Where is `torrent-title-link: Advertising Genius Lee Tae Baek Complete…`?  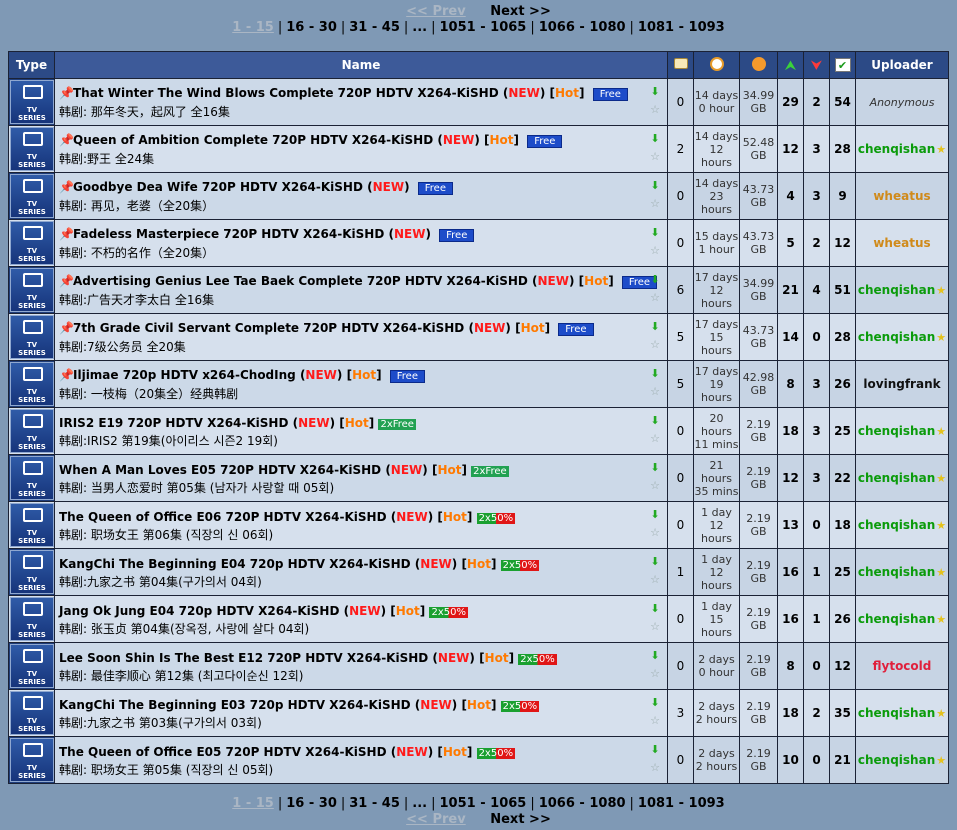
torrent-title-link: Advertising Genius Lee Tae Baek Complete… is located at coordinates (300, 281).